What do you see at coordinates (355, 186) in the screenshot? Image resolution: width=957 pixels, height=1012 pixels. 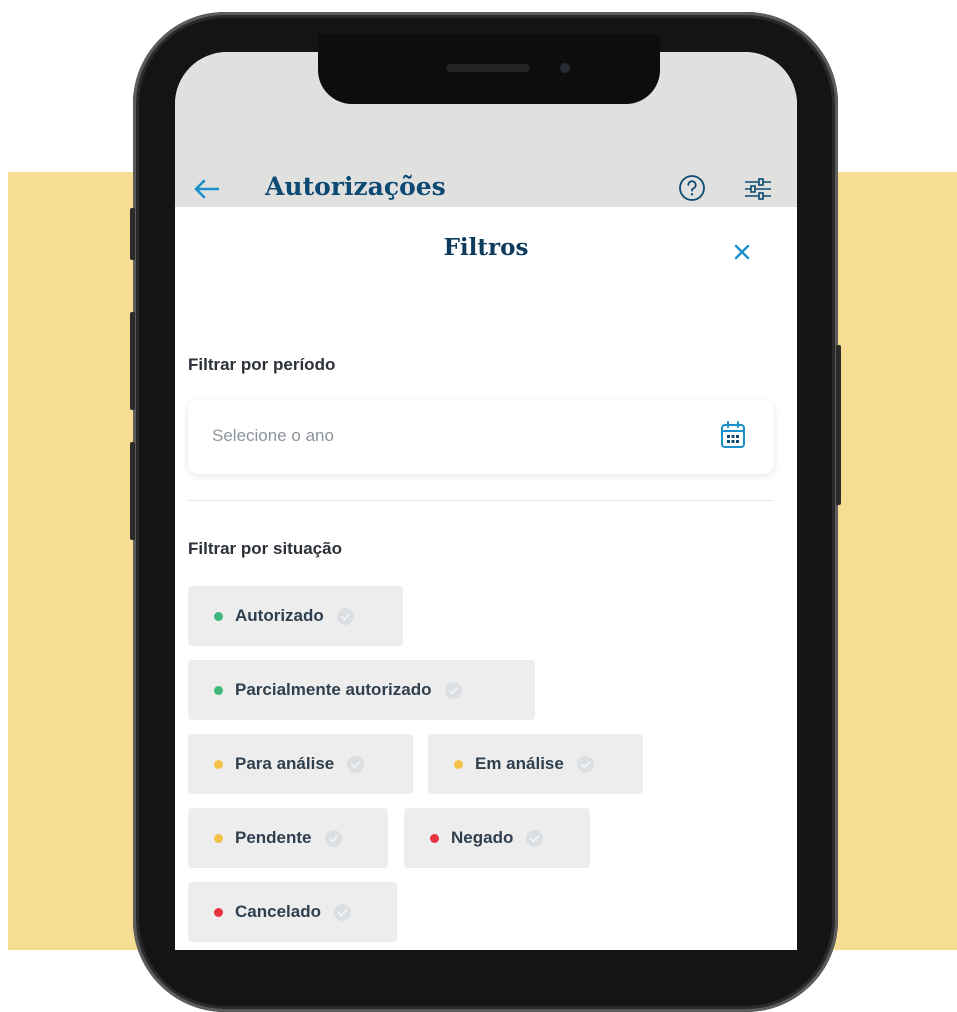 I see `page-title: Autorizações` at bounding box center [355, 186].